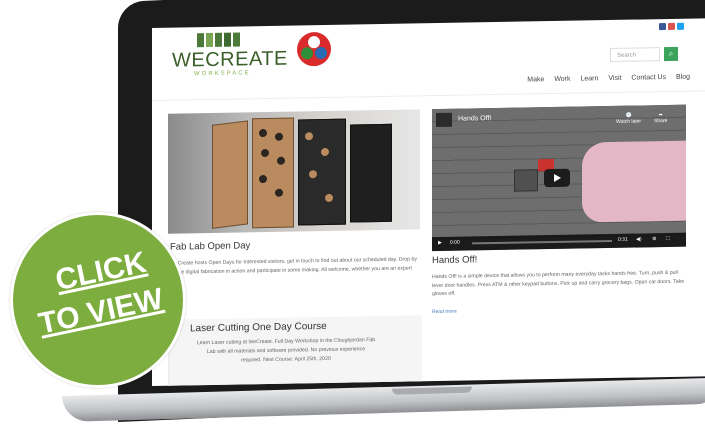 The image size is (705, 434). Describe the element at coordinates (660, 118) in the screenshot. I see `share-icon: ➦ Share` at that location.